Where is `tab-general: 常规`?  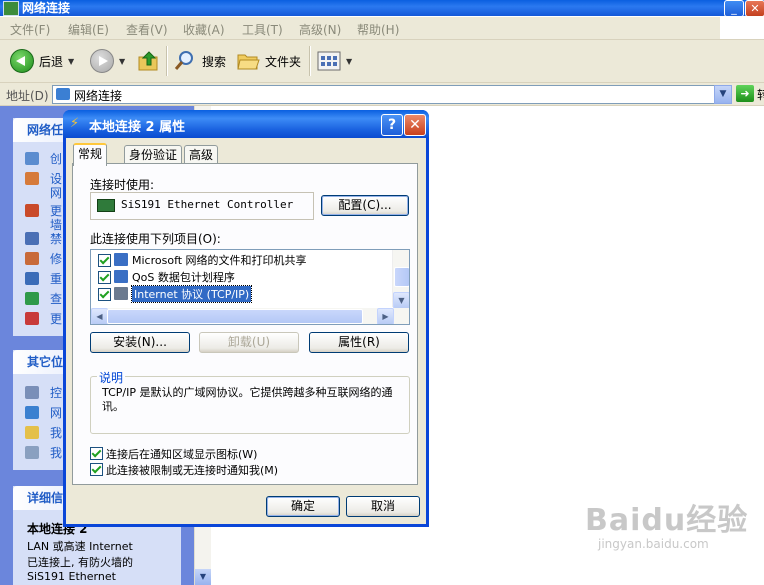
tab-general: 常规 is located at coordinates (90, 154).